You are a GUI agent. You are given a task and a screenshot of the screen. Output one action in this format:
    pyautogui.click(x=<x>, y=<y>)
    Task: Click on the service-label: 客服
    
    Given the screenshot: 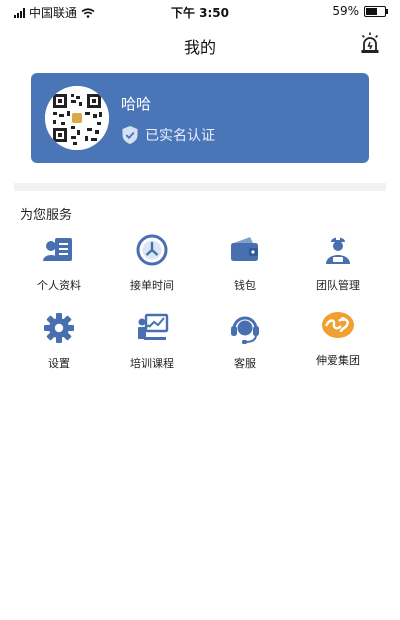 What is the action you would take?
    pyautogui.click(x=245, y=363)
    